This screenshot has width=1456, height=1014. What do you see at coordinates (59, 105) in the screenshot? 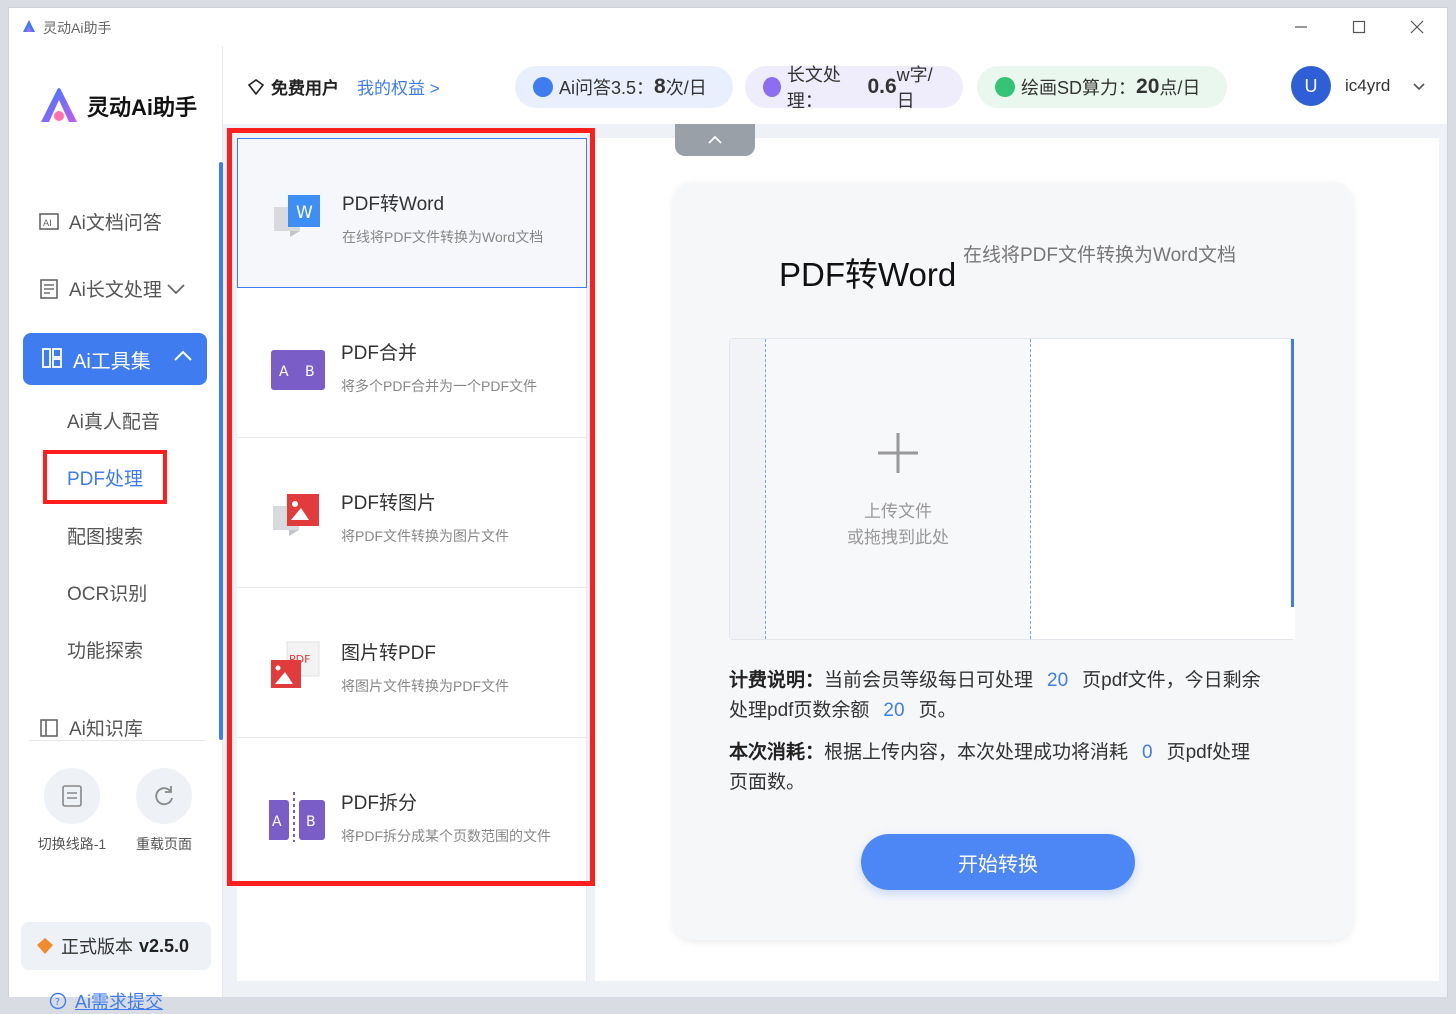
I see `logo-mark-icon` at bounding box center [59, 105].